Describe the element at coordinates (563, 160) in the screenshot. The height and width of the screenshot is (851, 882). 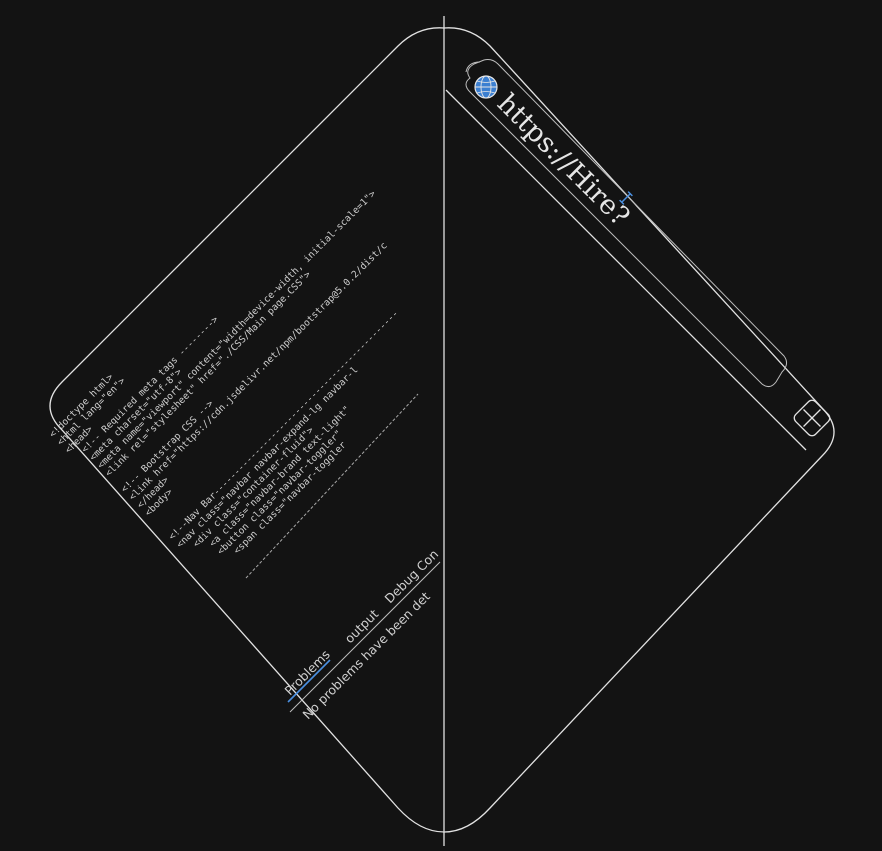
I see `url-input: https://Hire?` at that location.